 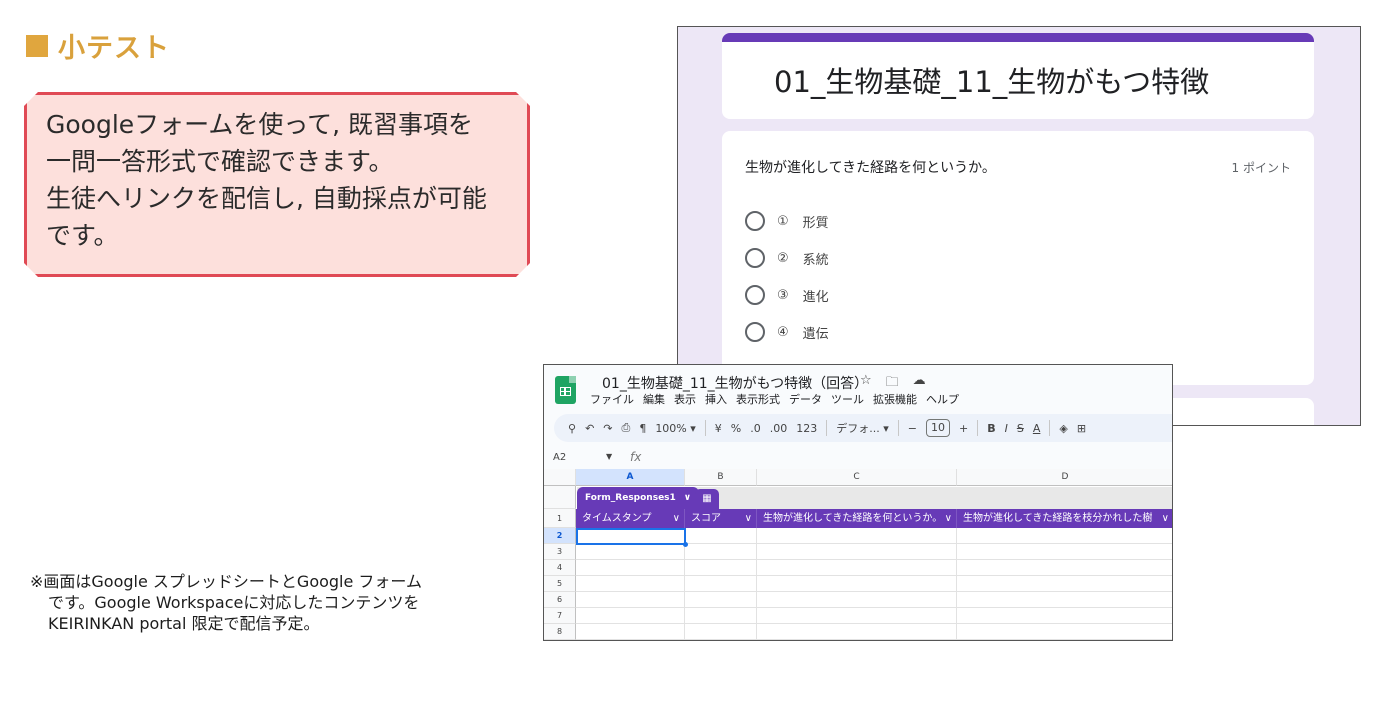 What do you see at coordinates (631, 536) in the screenshot?
I see `active-cell-a2` at bounding box center [631, 536].